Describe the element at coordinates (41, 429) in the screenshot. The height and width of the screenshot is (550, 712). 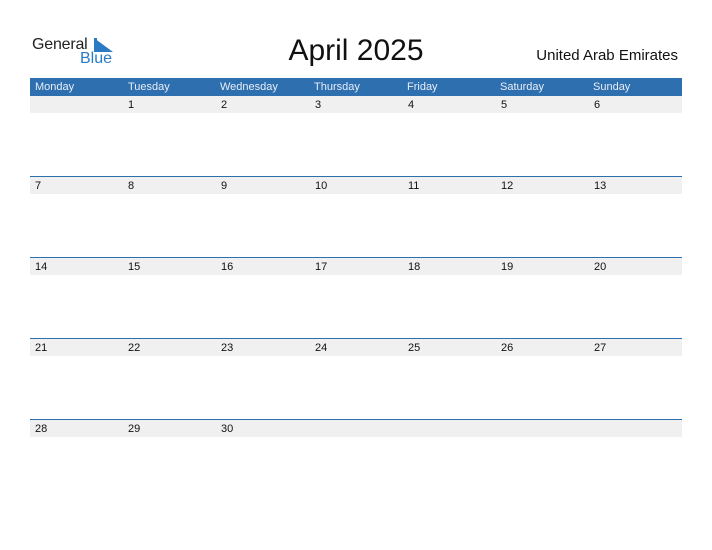
I see `day-cell: 28` at that location.